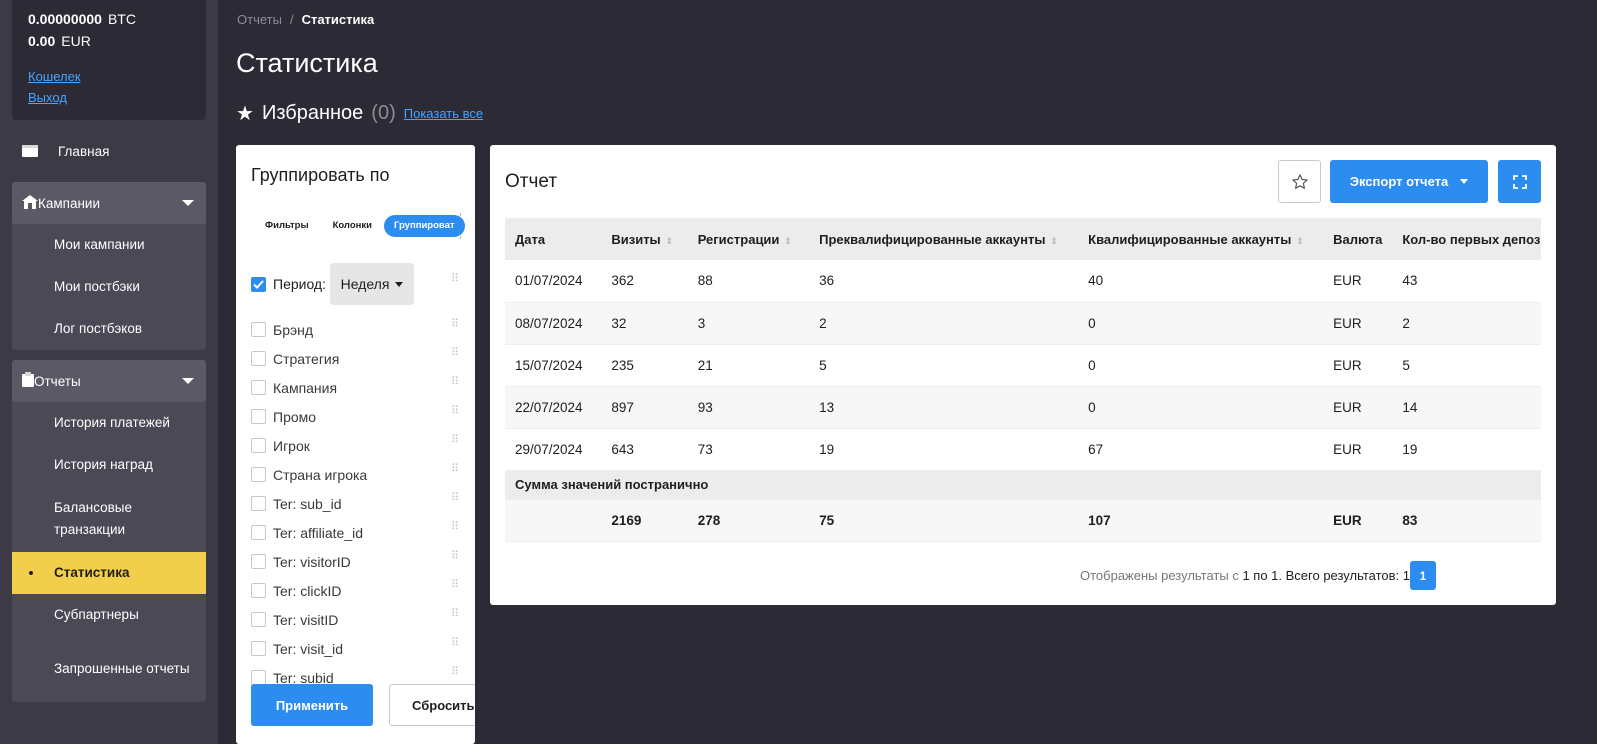 The height and width of the screenshot is (744, 1597). What do you see at coordinates (356, 561) in the screenshot?
I see `group-option: Ter: visitorID ⠿` at bounding box center [356, 561].